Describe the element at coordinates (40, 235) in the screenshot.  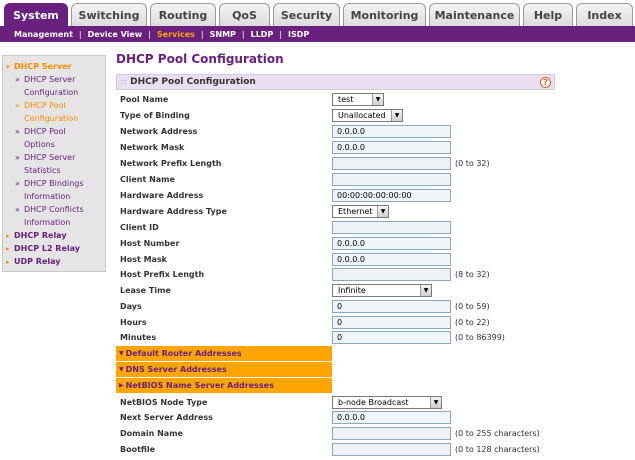
I see `sidebar-item-label: DHCP Relay` at that location.